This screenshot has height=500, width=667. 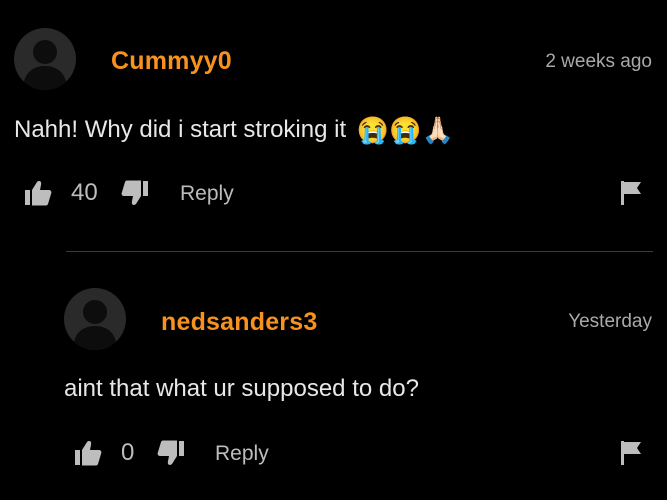 What do you see at coordinates (128, 452) in the screenshot?
I see `like-count: 0` at bounding box center [128, 452].